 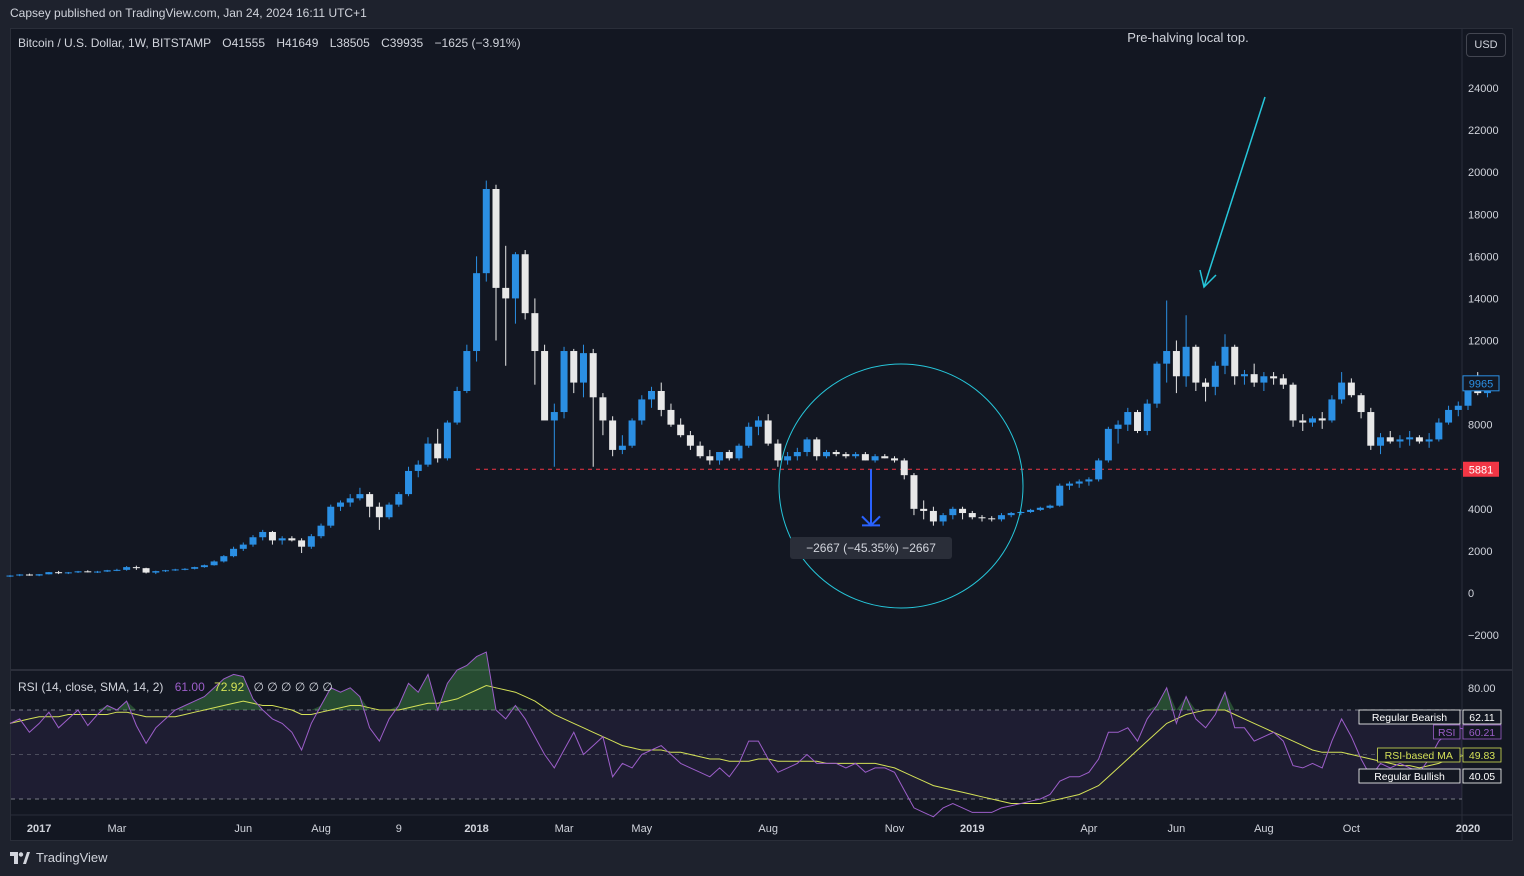 I want to click on time-tick-label: Nov, so click(x=895, y=829).